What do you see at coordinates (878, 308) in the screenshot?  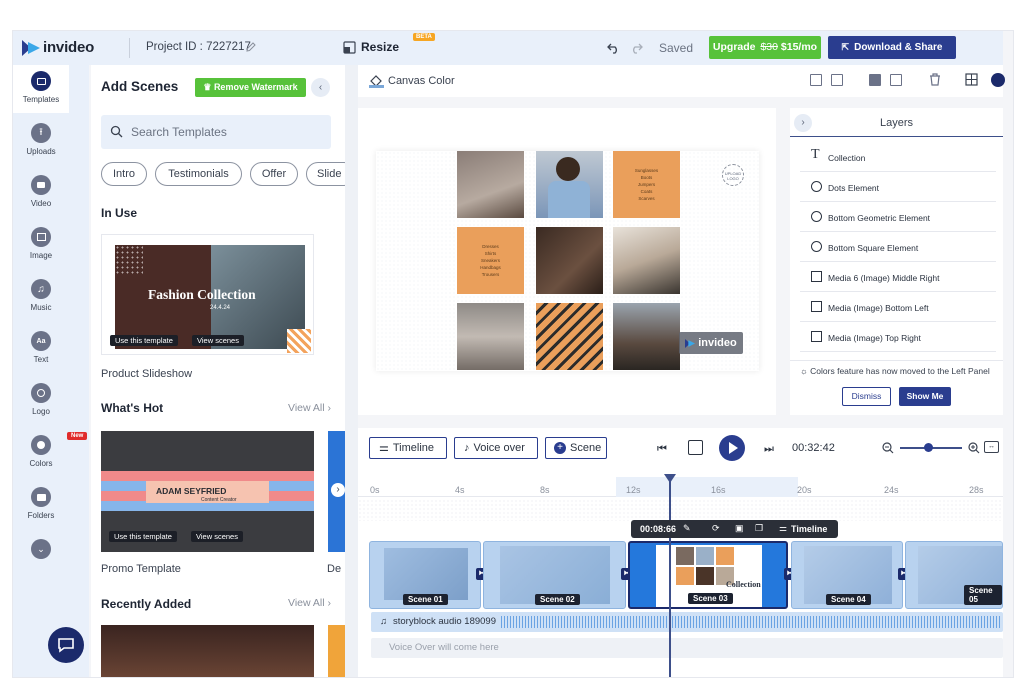 I see `layer-label: Media (Image) Bottom Left` at bounding box center [878, 308].